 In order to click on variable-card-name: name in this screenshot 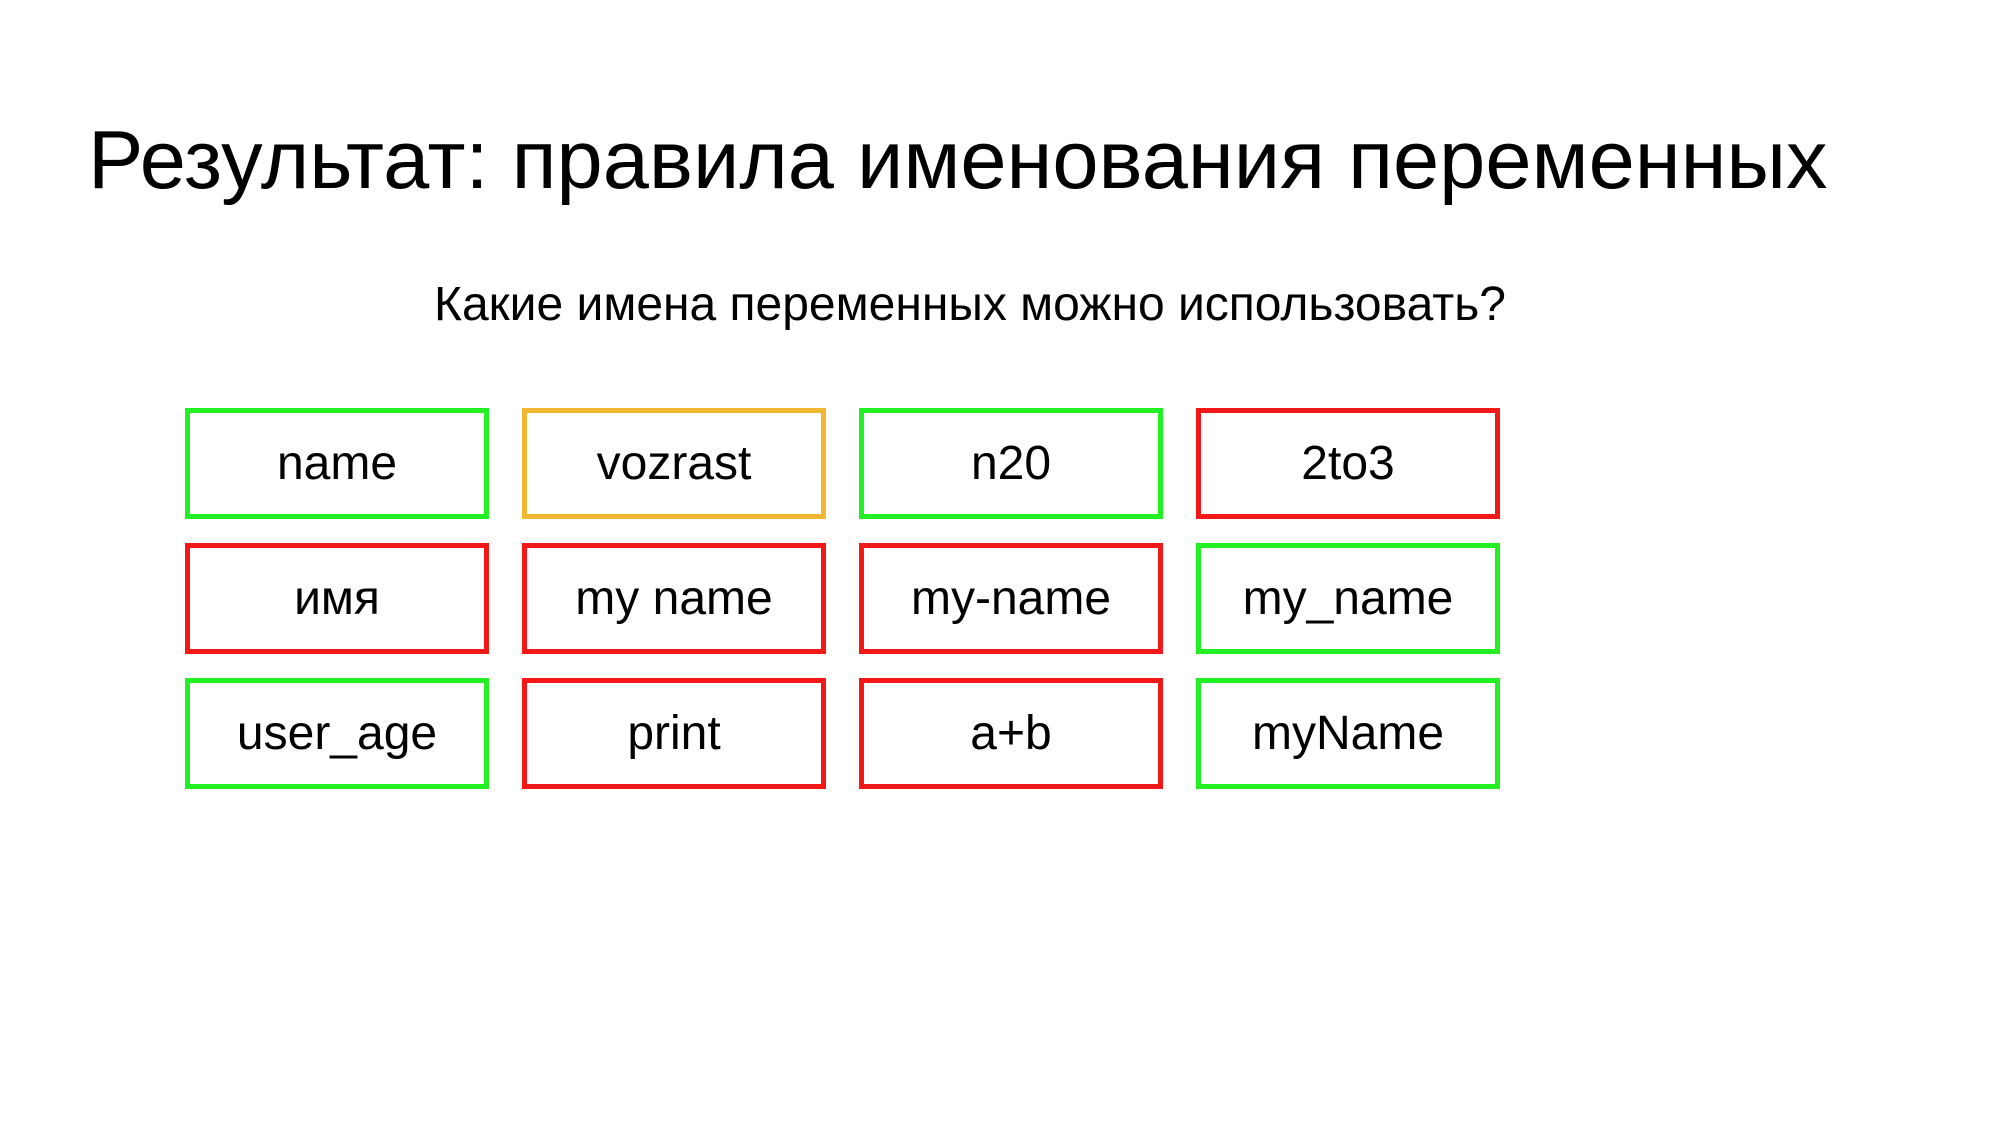, I will do `click(337, 463)`.